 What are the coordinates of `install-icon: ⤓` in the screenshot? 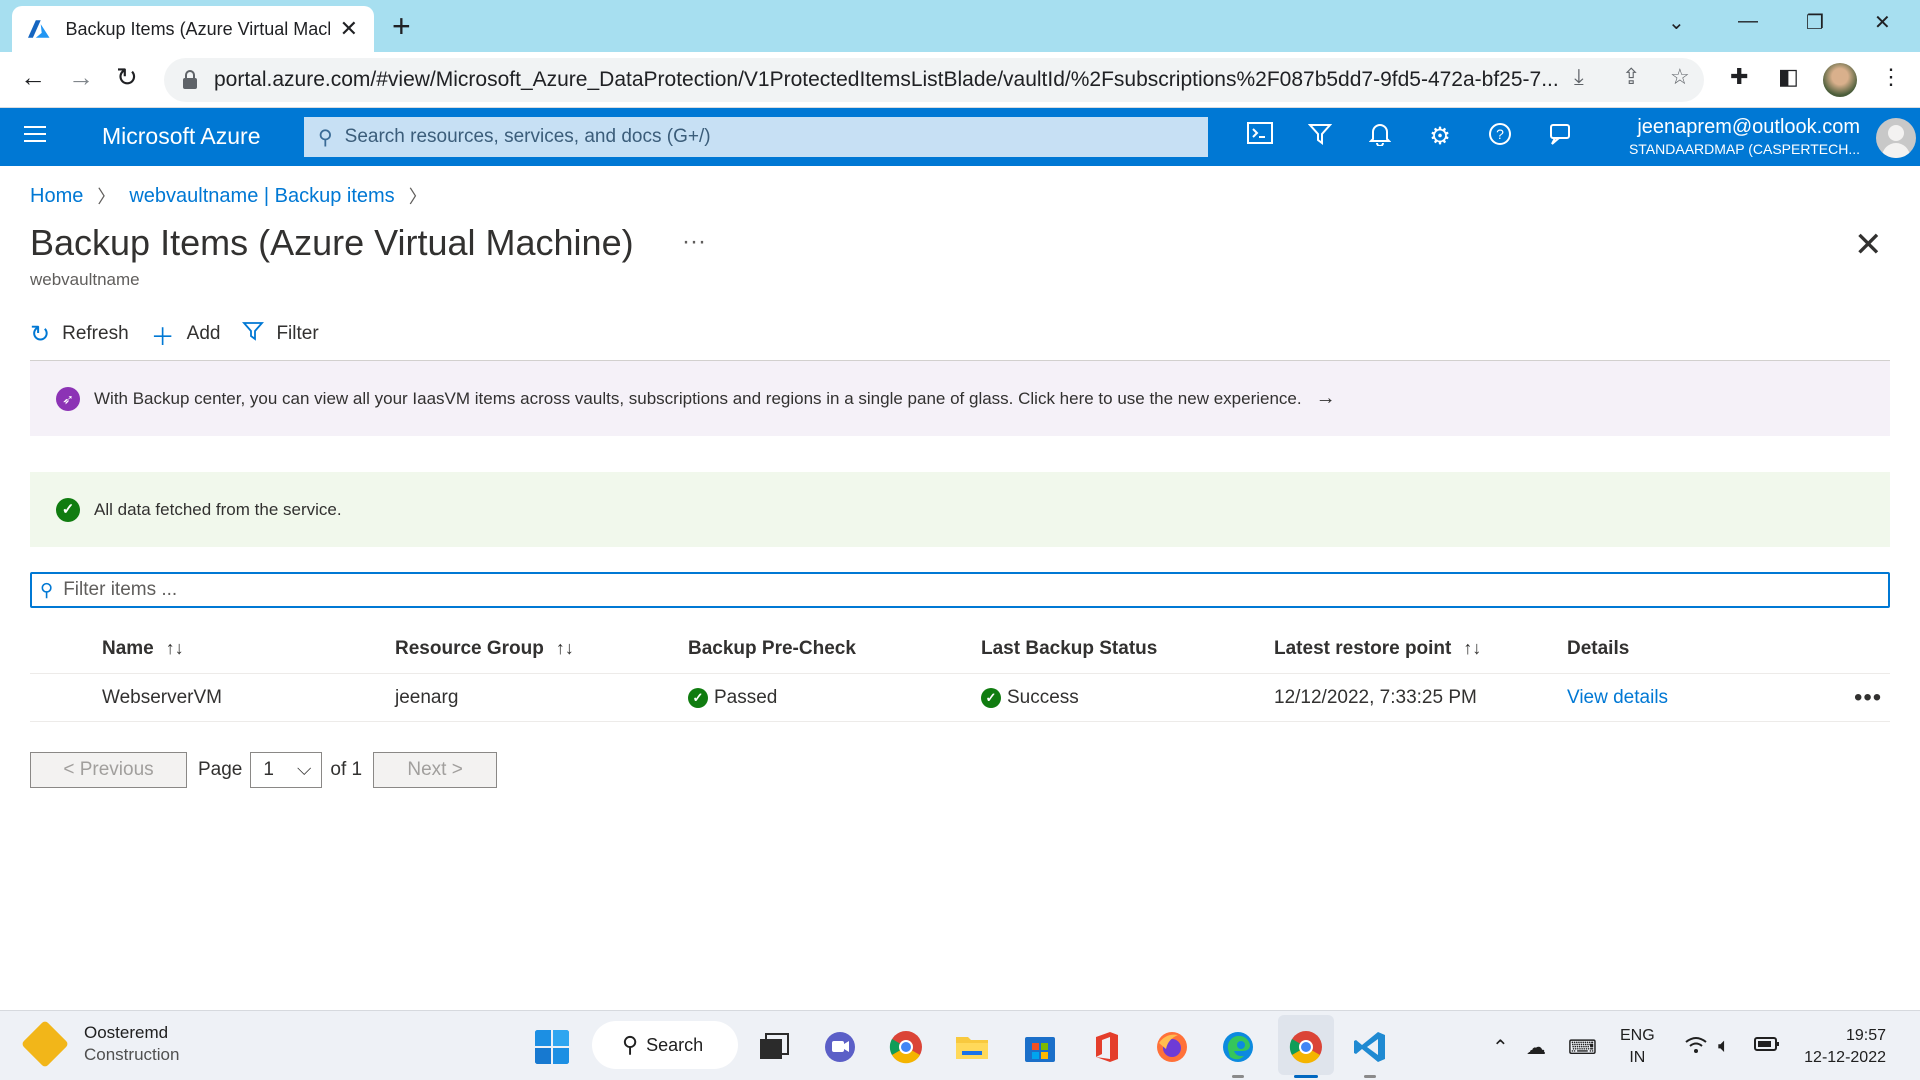 It's located at (1579, 77).